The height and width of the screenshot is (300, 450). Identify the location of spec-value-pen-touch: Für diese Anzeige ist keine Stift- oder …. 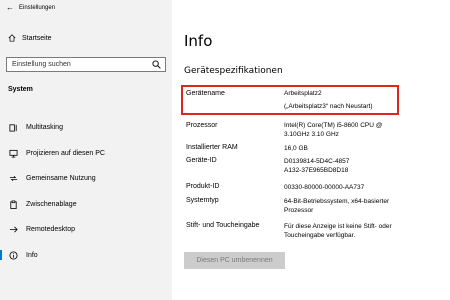
(364, 231).